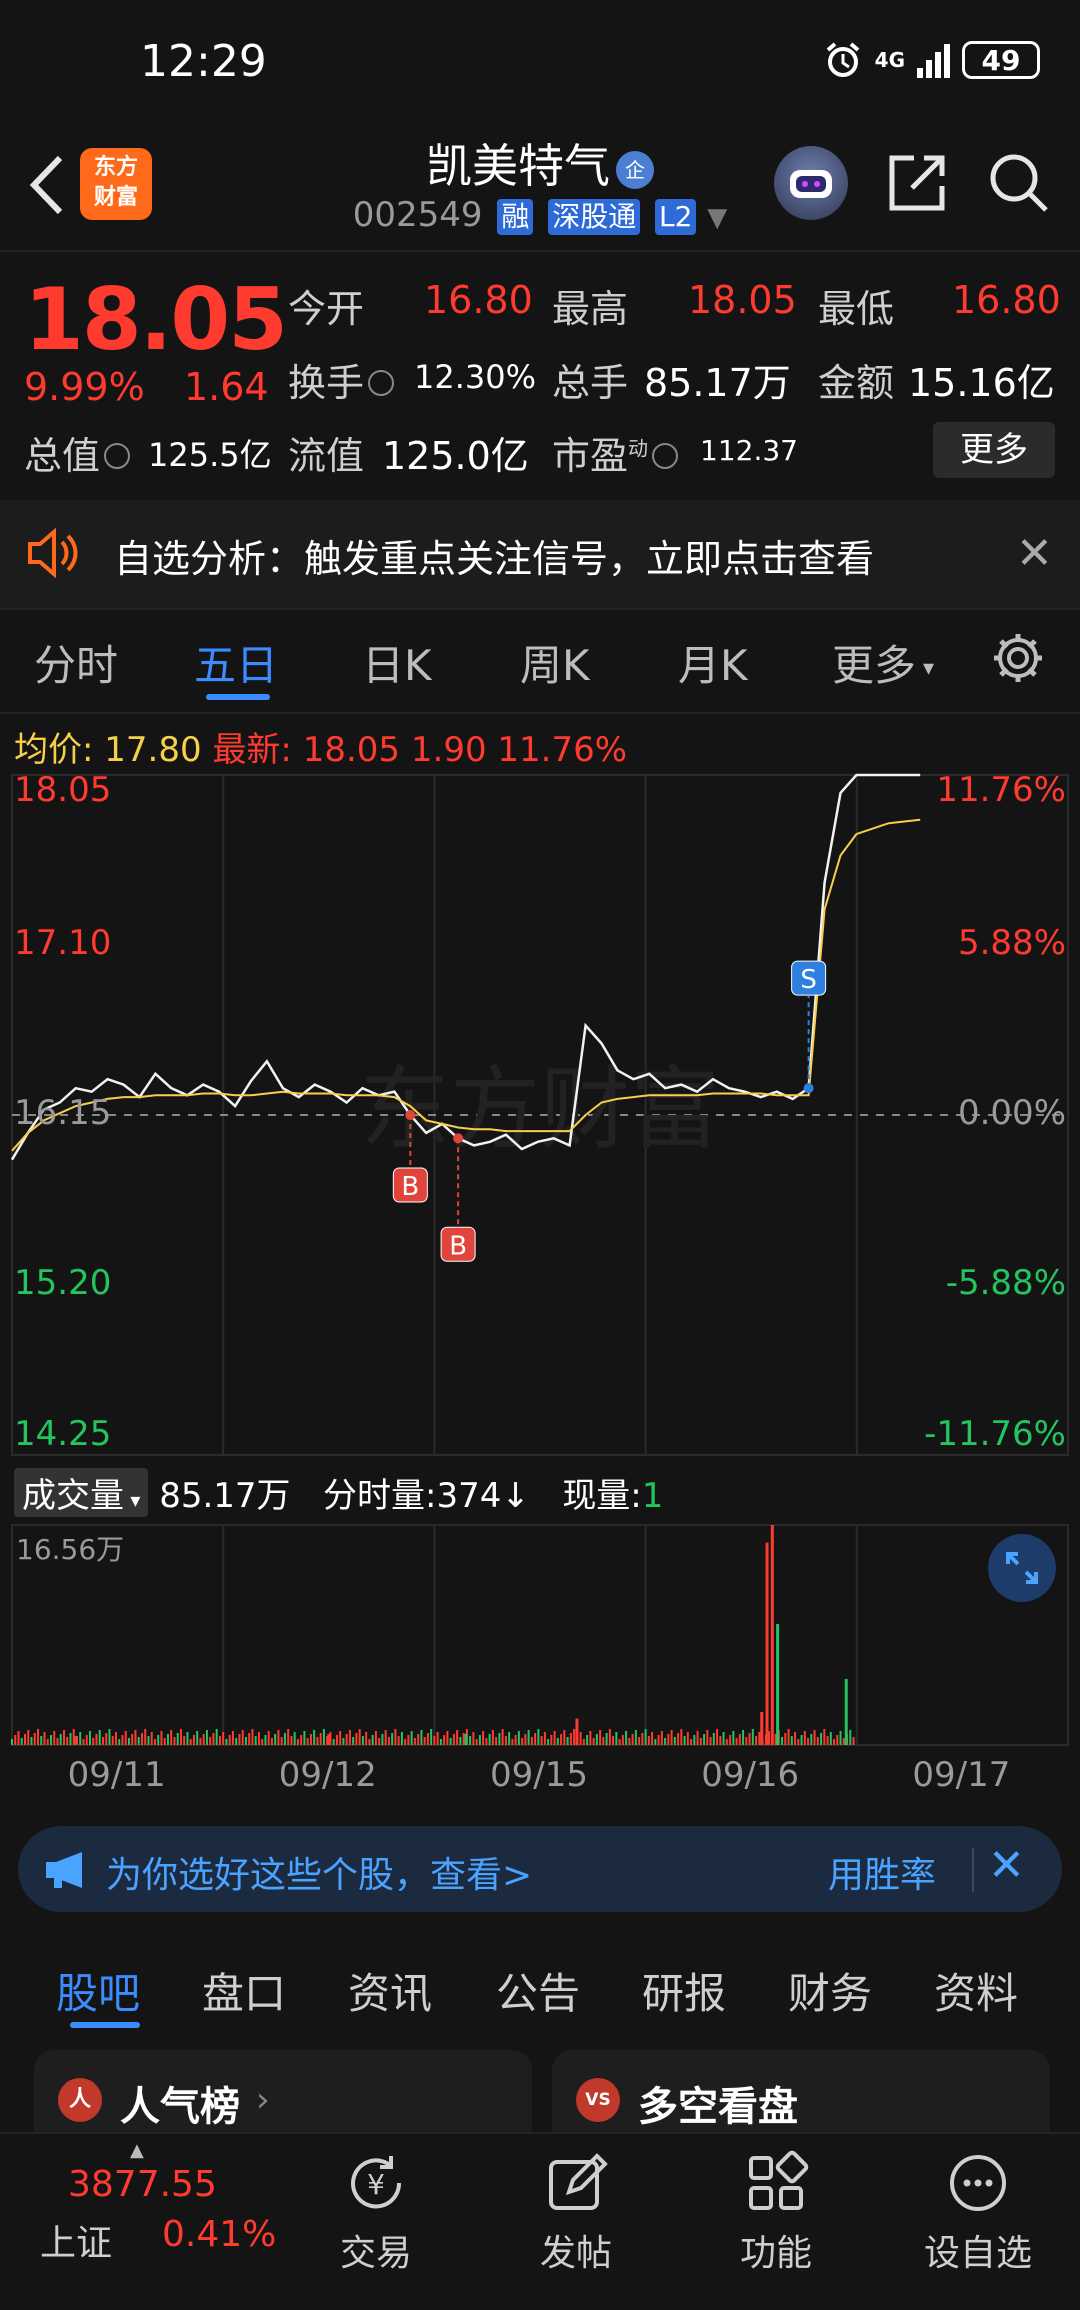  Describe the element at coordinates (562, 750) in the screenshot. I see `latest-pct: 11.76%` at that location.